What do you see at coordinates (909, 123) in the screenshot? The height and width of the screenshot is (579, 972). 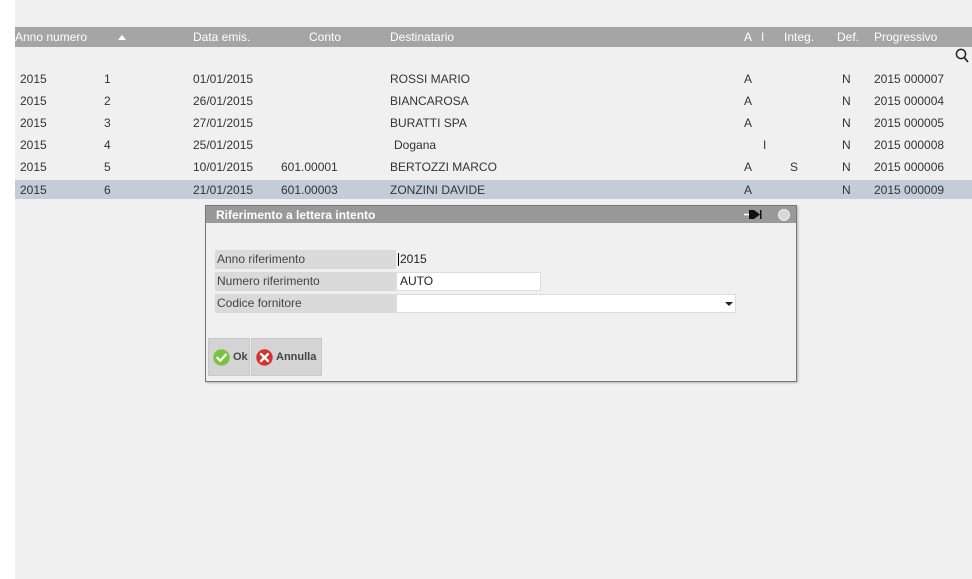 I see `cell-progressivo: 2015 000005` at bounding box center [909, 123].